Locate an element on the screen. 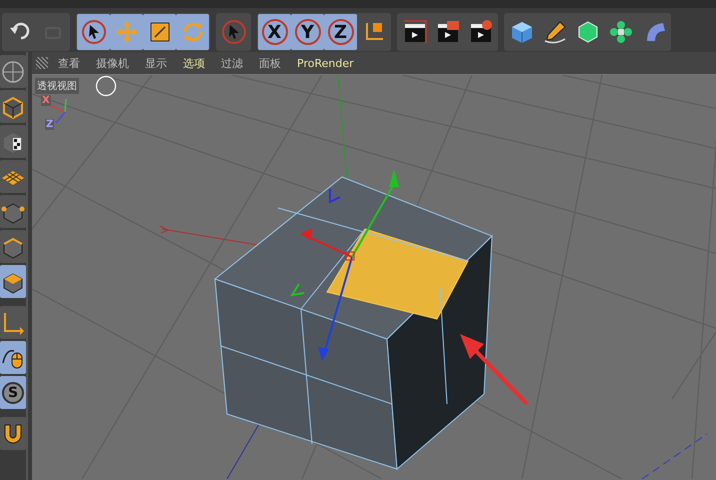 This screenshot has width=716, height=480. viewport-menu-item: 摄像机 is located at coordinates (112, 63).